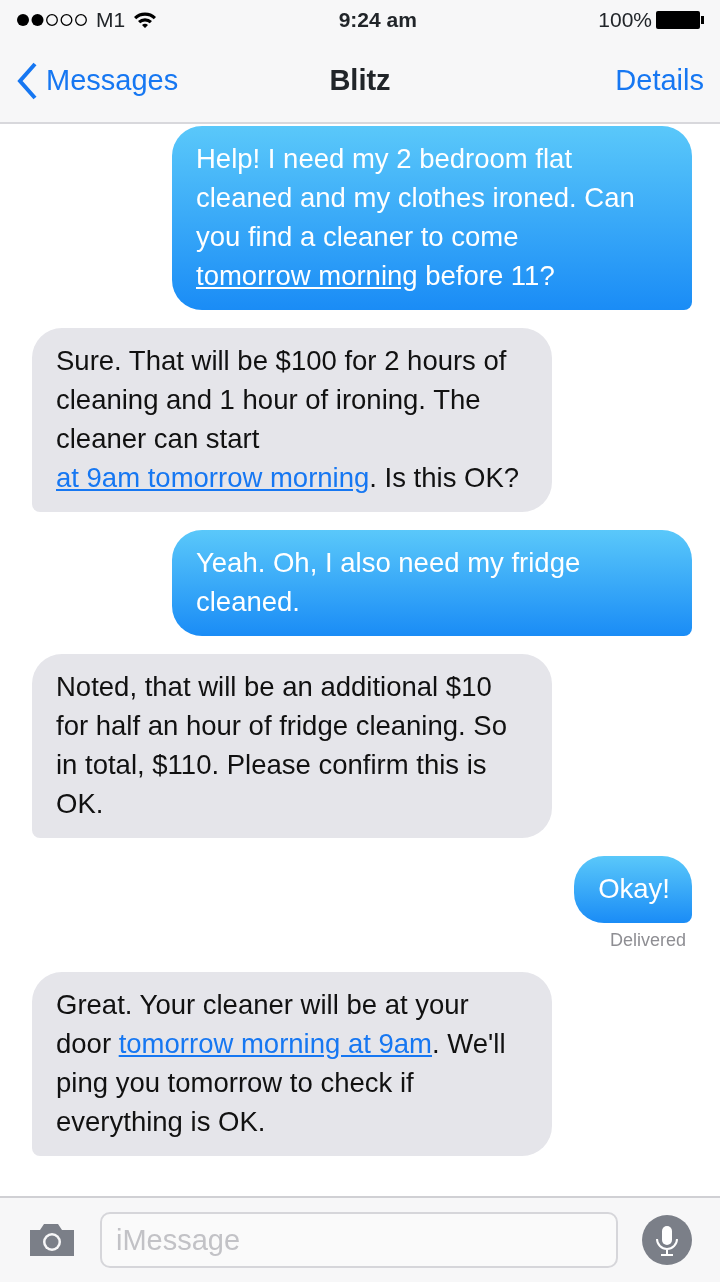 This screenshot has width=720, height=1282. I want to click on battery-percent: 100%, so click(625, 20).